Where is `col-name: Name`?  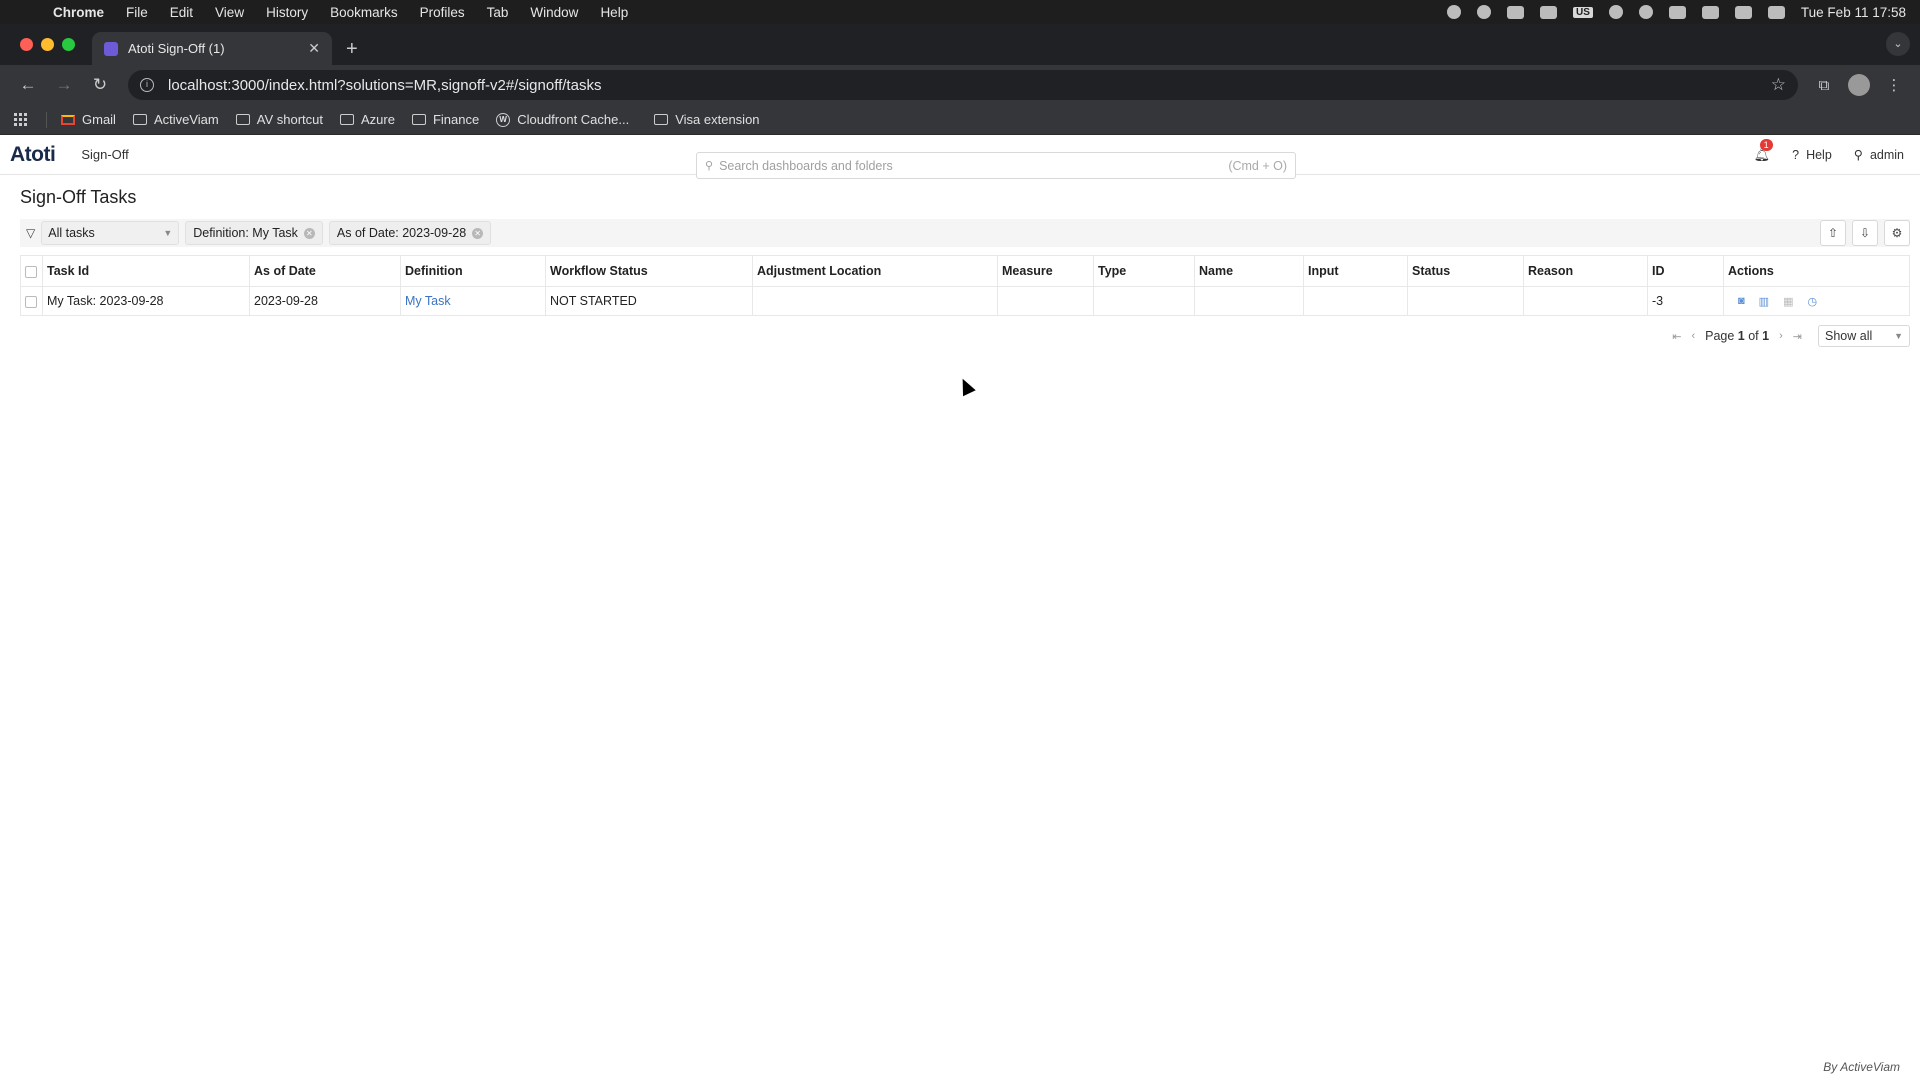 col-name: Name is located at coordinates (1249, 271).